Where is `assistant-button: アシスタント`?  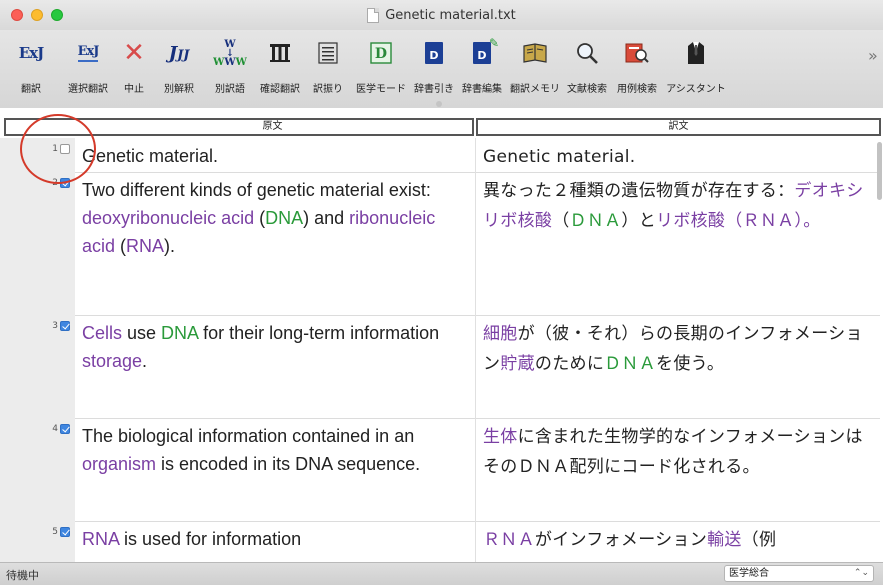 assistant-button: アシスタント is located at coordinates (696, 65).